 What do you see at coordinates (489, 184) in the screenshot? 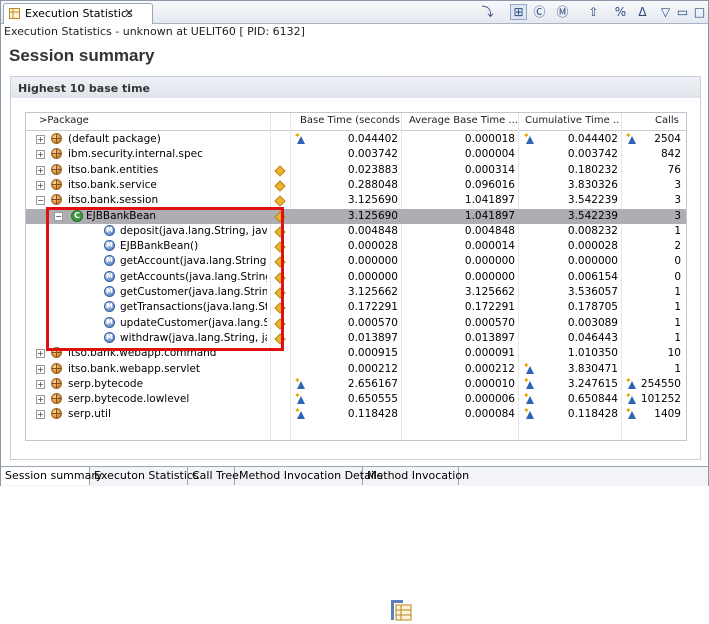
I see `avg-base-time-value: 0.096016` at bounding box center [489, 184].